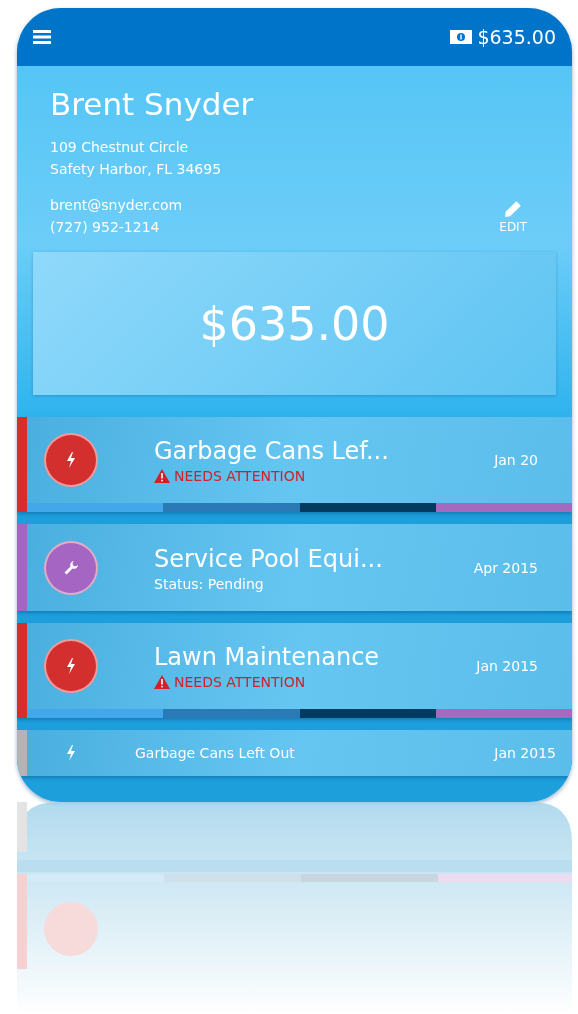 The height and width of the screenshot is (1014, 578). What do you see at coordinates (120, 147) in the screenshot?
I see `address-line: 109 Chestnut Circle` at bounding box center [120, 147].